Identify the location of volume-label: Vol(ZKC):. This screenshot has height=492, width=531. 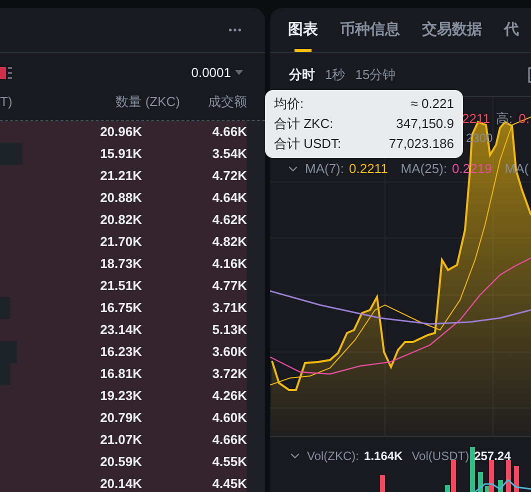
(333, 456).